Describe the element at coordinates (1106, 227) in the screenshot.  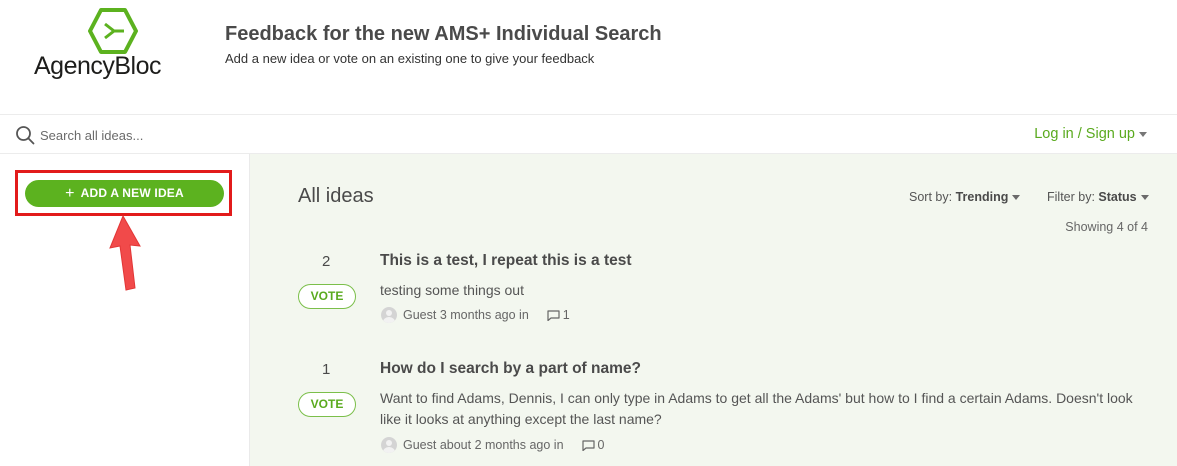
I see `results-count: Showing 4 of 4` at that location.